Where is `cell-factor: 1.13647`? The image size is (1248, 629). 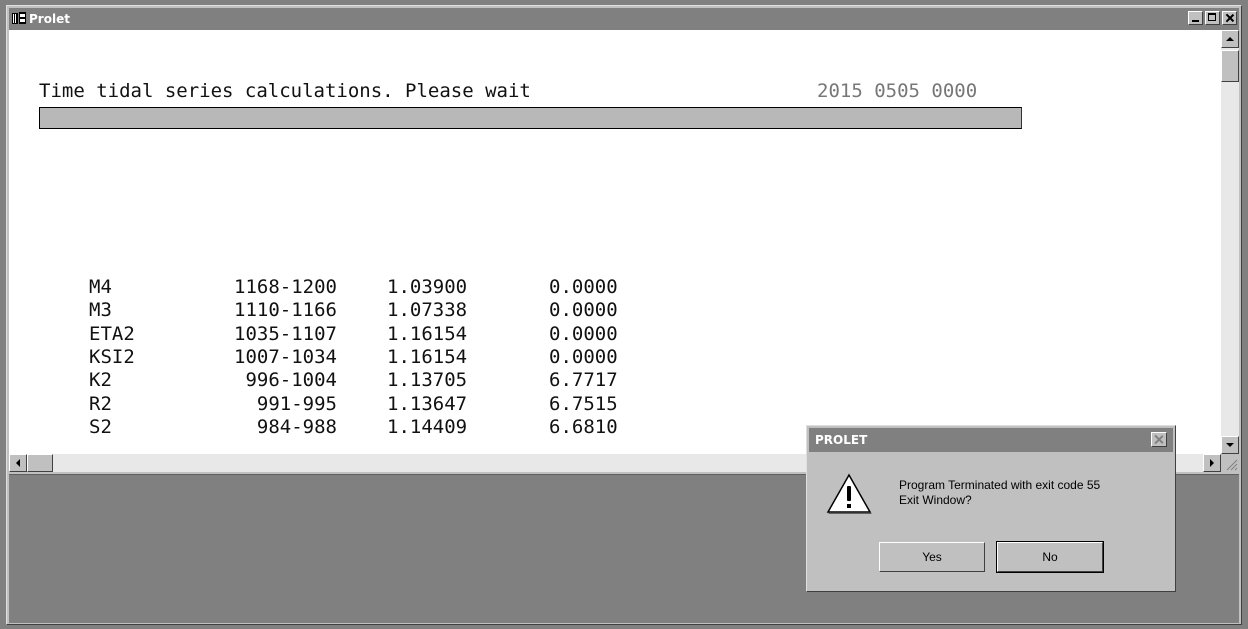
cell-factor: 1.13647 is located at coordinates (427, 403).